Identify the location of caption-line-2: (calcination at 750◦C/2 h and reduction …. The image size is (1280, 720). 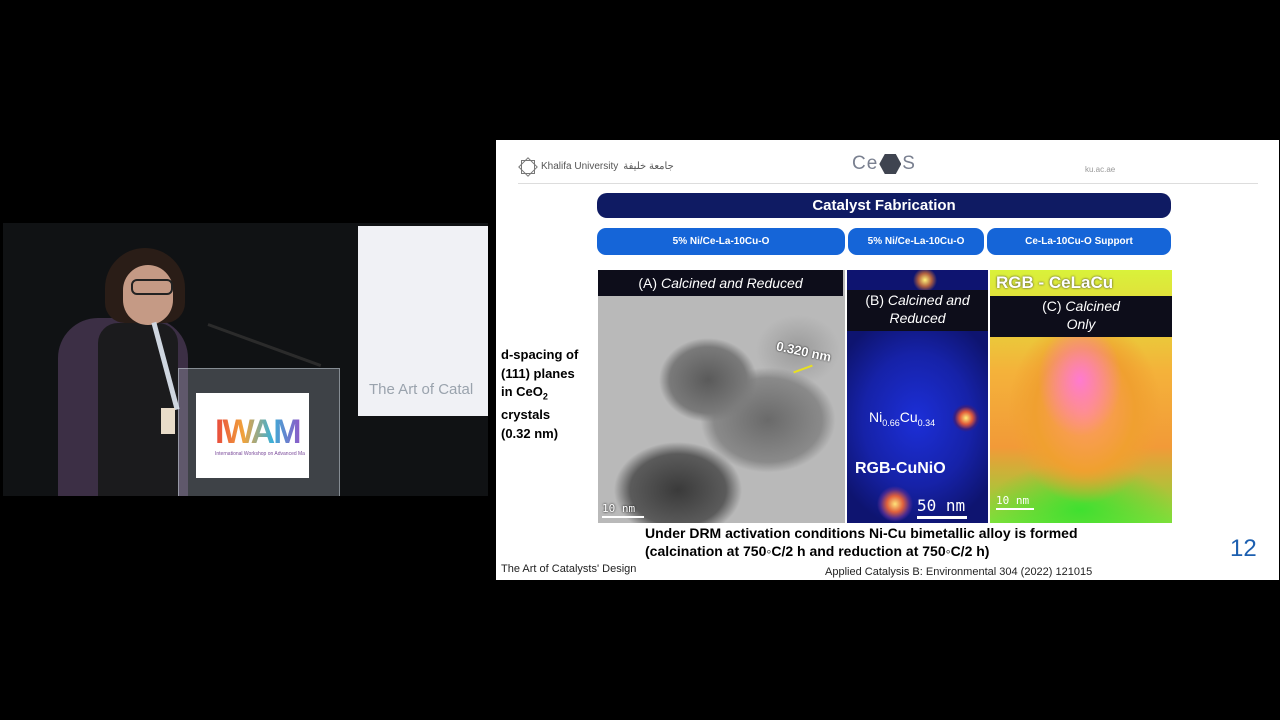
(817, 551).